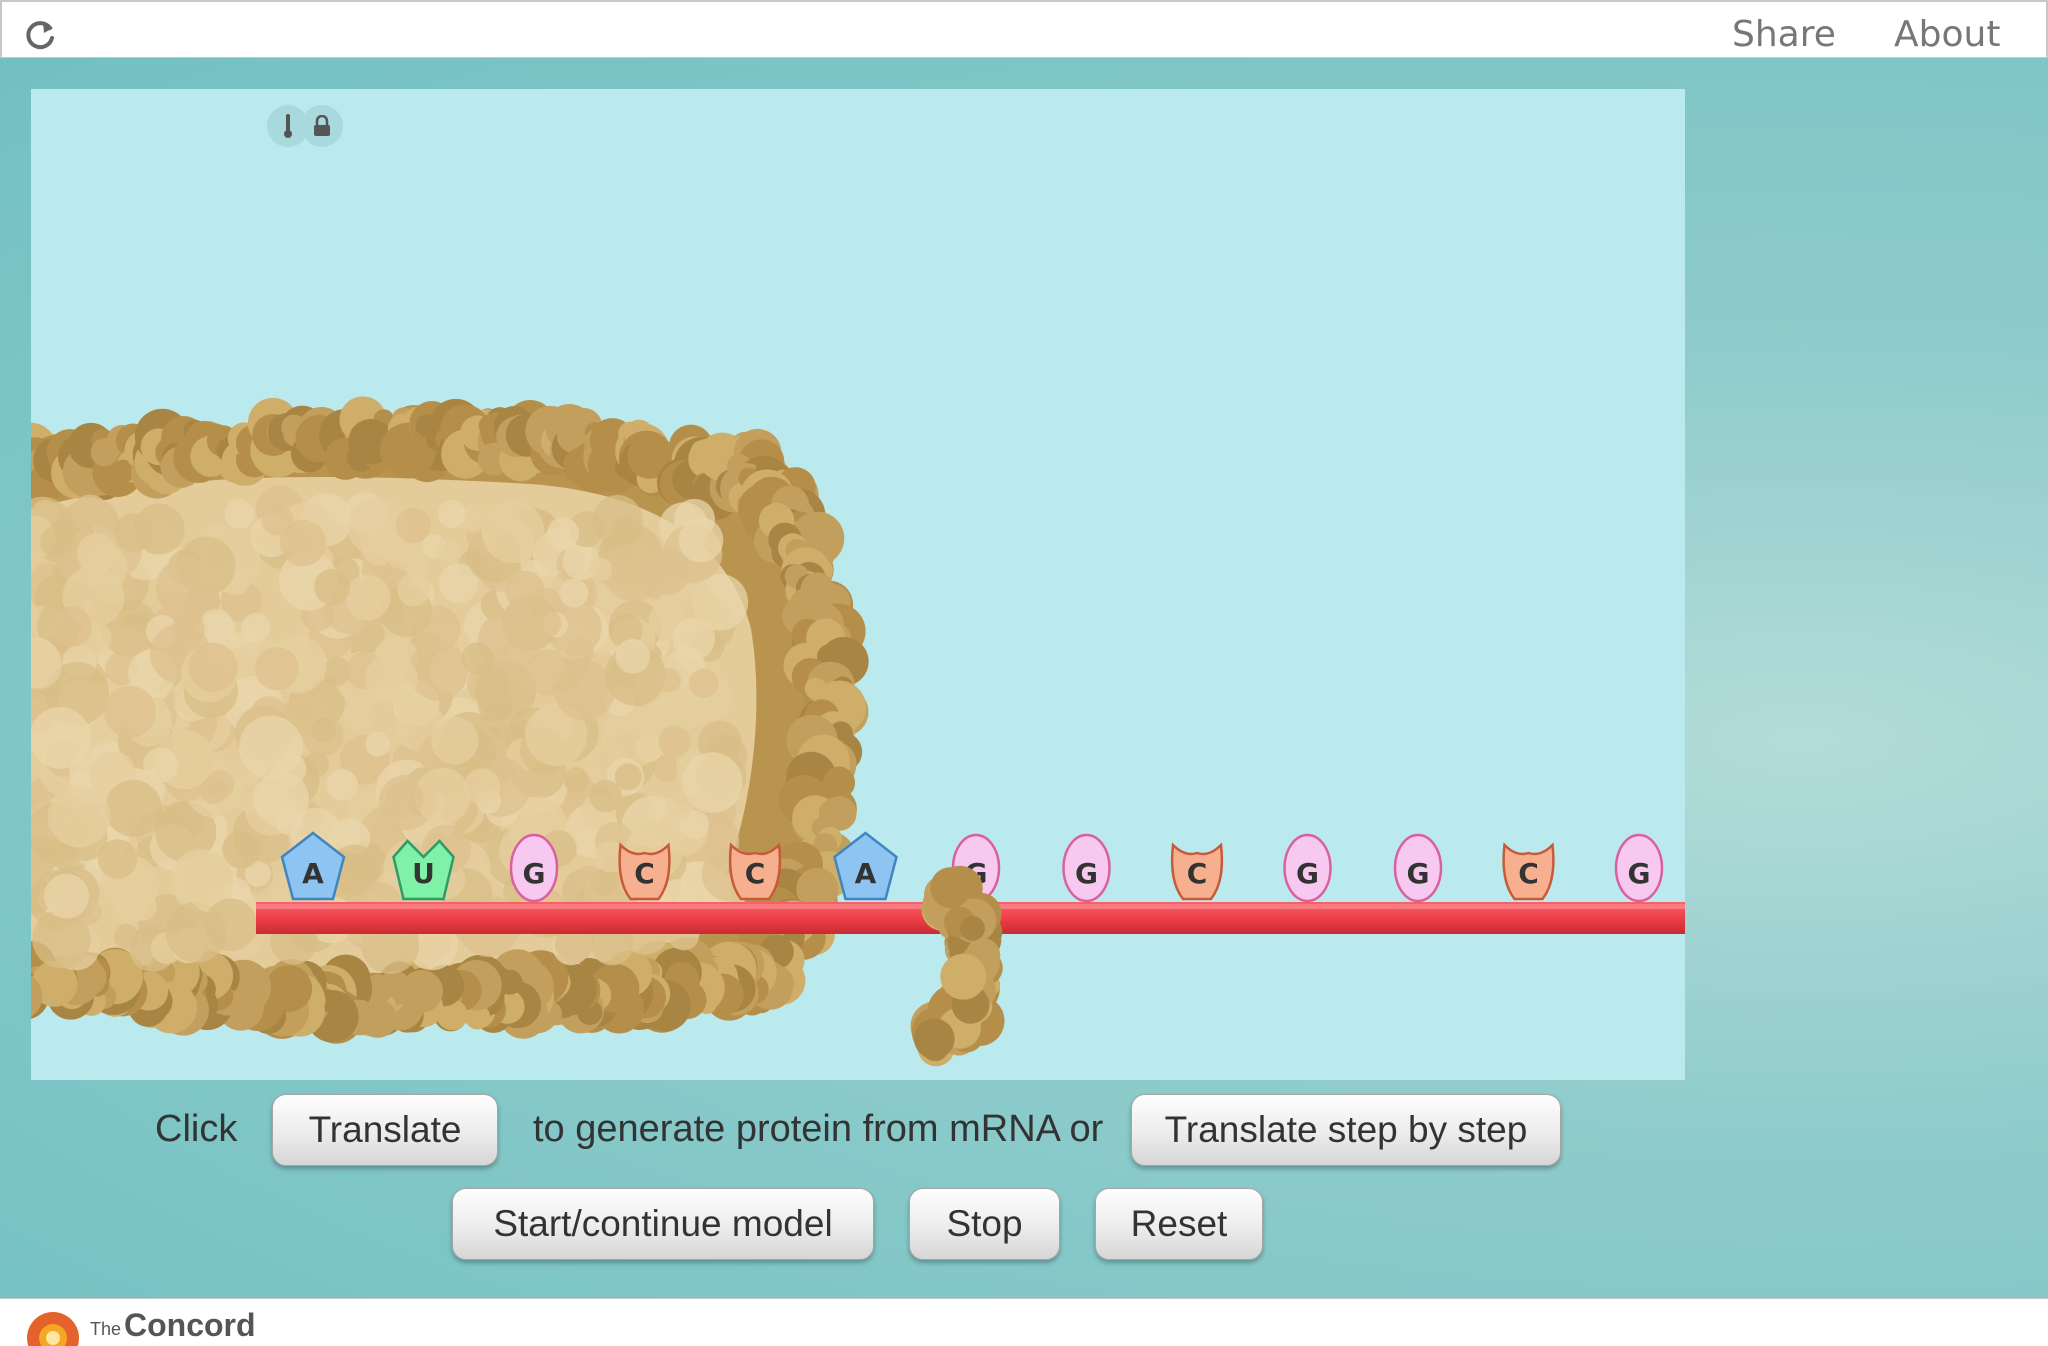 The width and height of the screenshot is (2048, 1346). Describe the element at coordinates (984, 1224) in the screenshot. I see `stop-button: Stop` at that location.